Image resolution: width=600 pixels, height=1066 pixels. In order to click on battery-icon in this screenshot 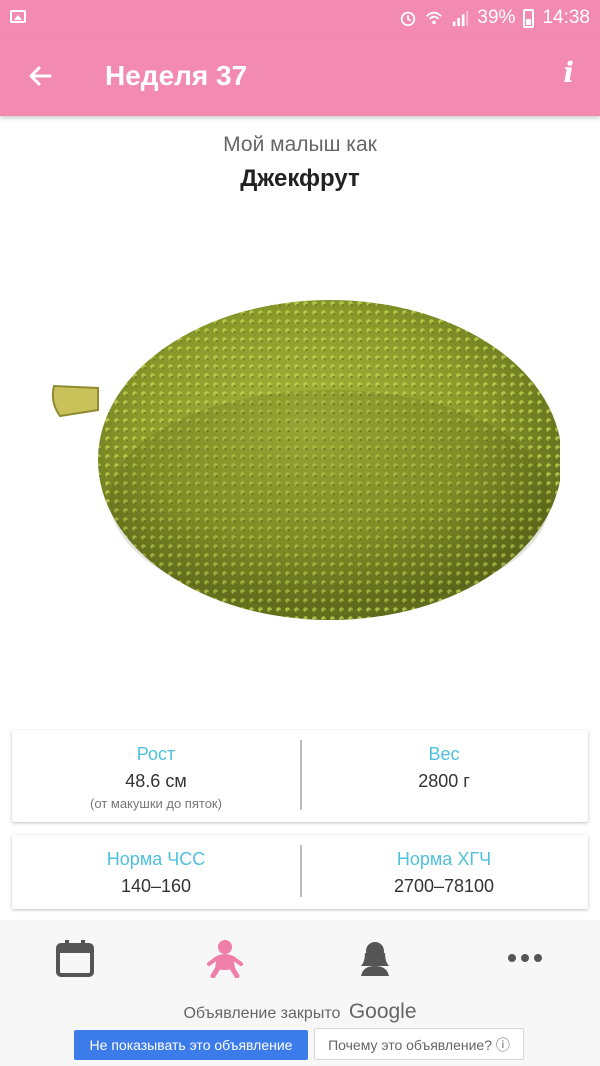, I will do `click(529, 18)`.